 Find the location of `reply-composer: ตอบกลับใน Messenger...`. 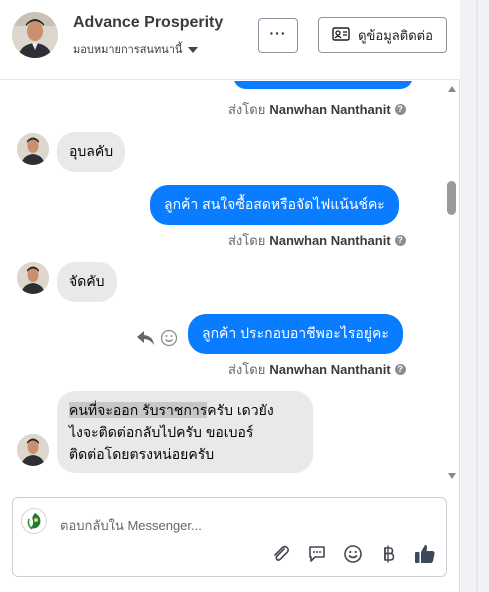

reply-composer: ตอบกลับใน Messenger... is located at coordinates (229, 537).